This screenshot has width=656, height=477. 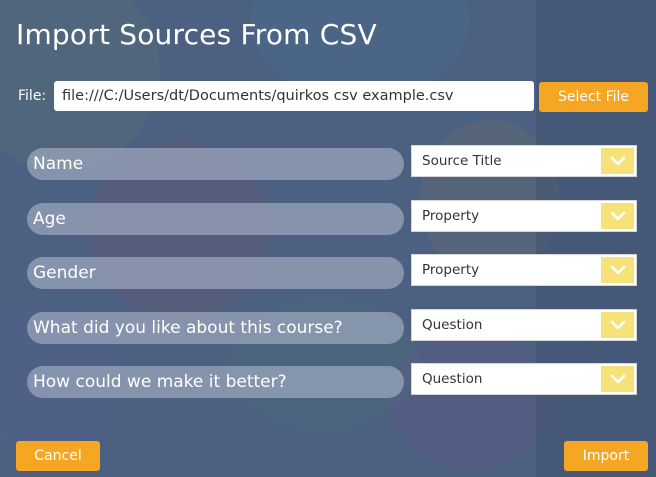 What do you see at coordinates (215, 328) in the screenshot?
I see `column-label-course-like: What did you like about this course?` at bounding box center [215, 328].